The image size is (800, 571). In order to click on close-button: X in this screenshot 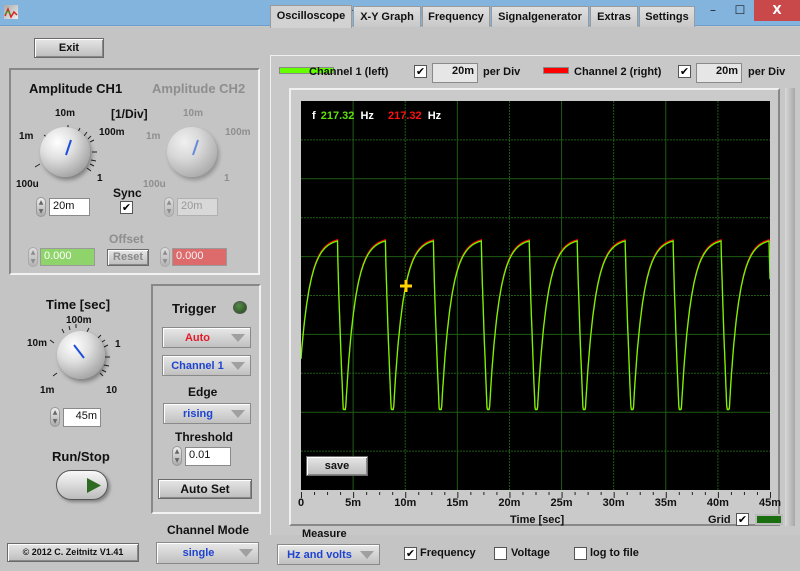, I will do `click(777, 10)`.